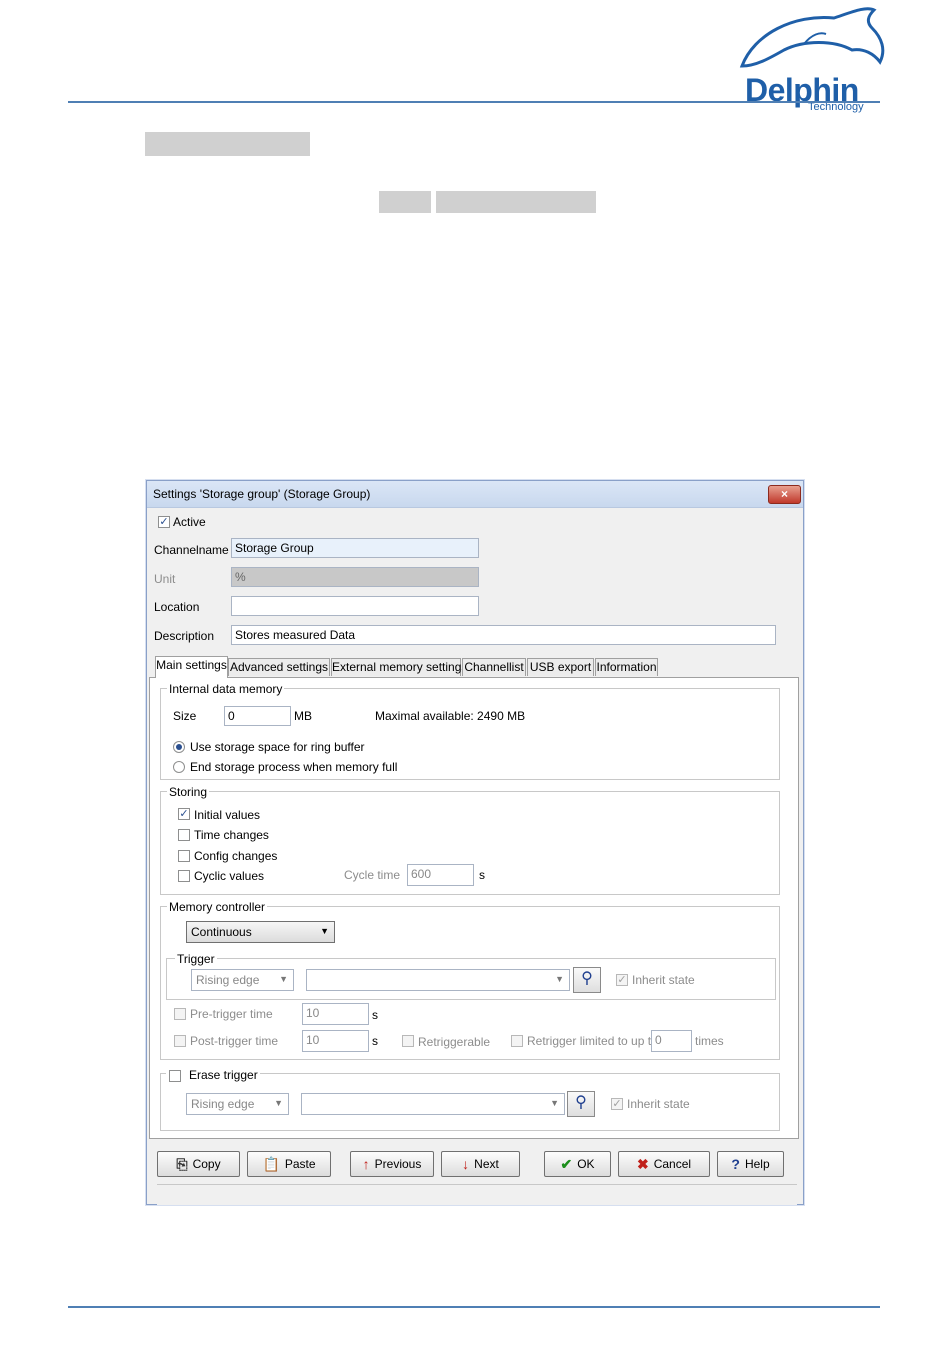 The width and height of the screenshot is (950, 1357). What do you see at coordinates (221, 932) in the screenshot?
I see `memory-mode-value: Continuous` at bounding box center [221, 932].